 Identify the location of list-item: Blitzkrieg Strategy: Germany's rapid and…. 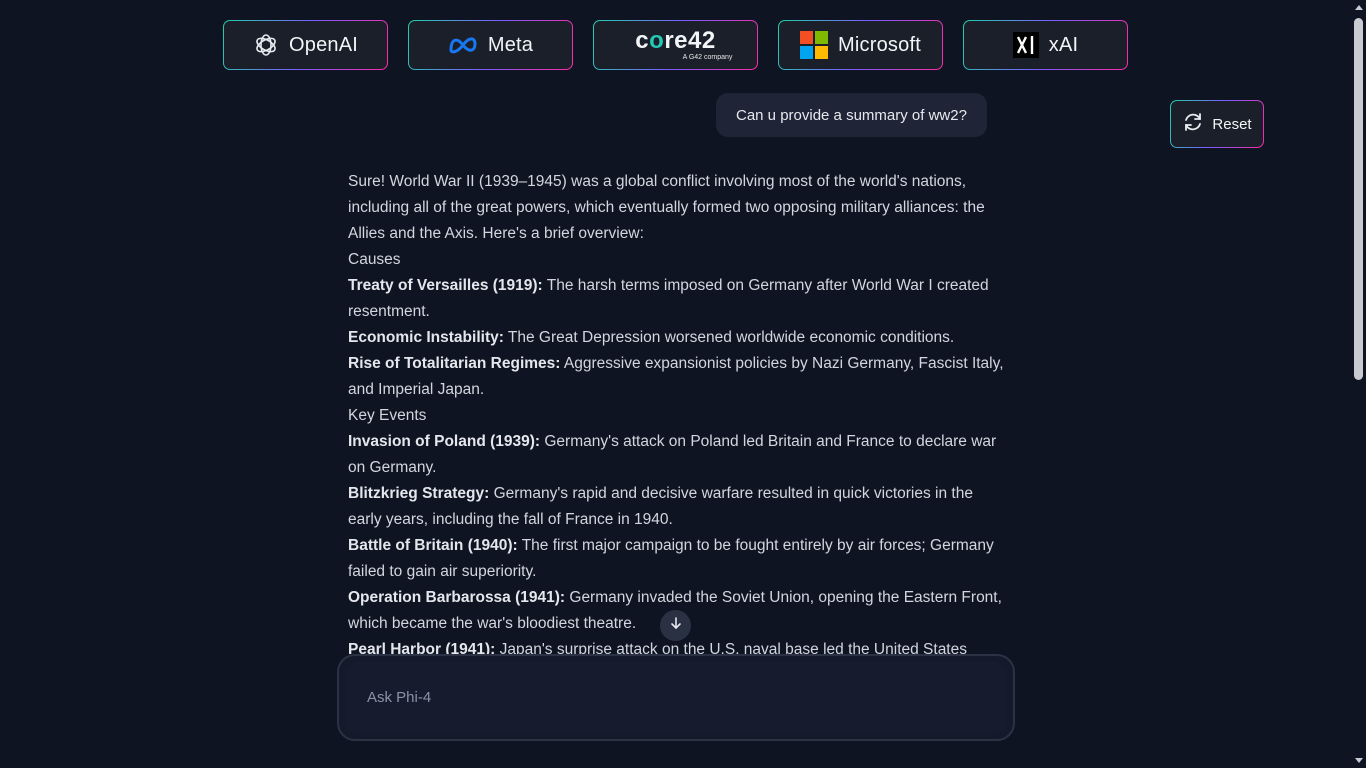
(678, 507).